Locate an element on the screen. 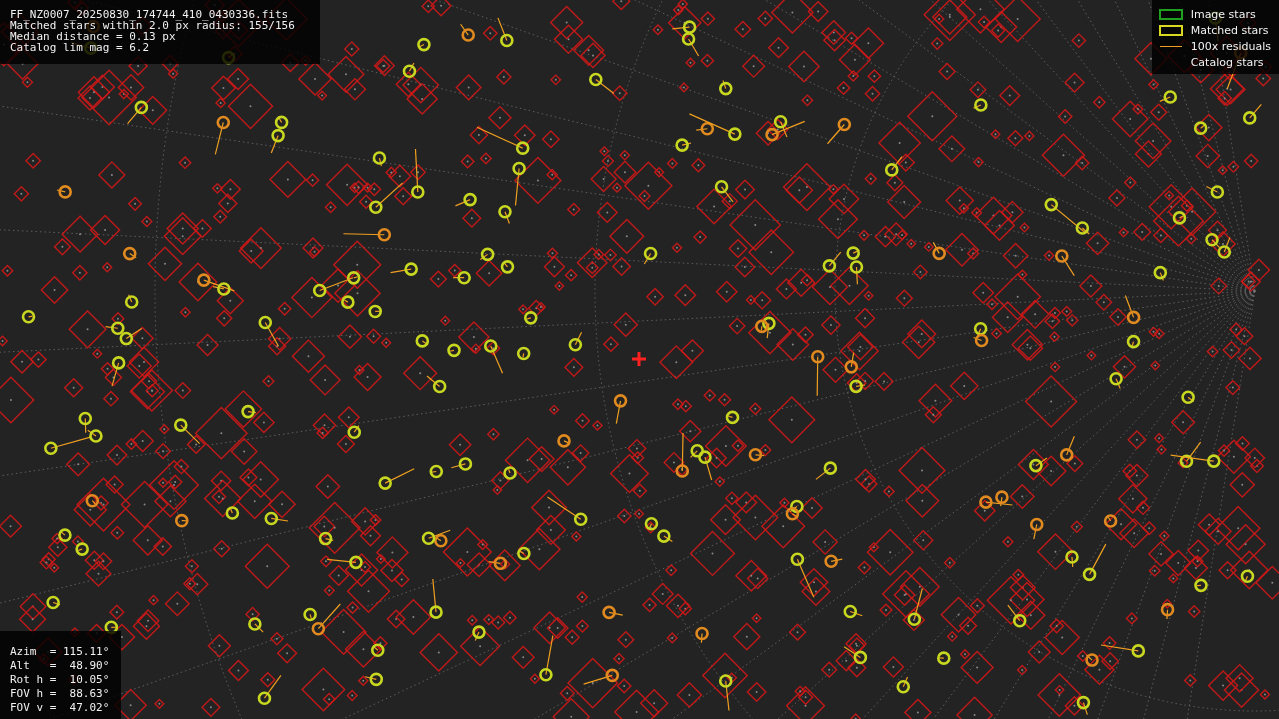  pointing-text: FOV h = 88.63° is located at coordinates (60, 694).